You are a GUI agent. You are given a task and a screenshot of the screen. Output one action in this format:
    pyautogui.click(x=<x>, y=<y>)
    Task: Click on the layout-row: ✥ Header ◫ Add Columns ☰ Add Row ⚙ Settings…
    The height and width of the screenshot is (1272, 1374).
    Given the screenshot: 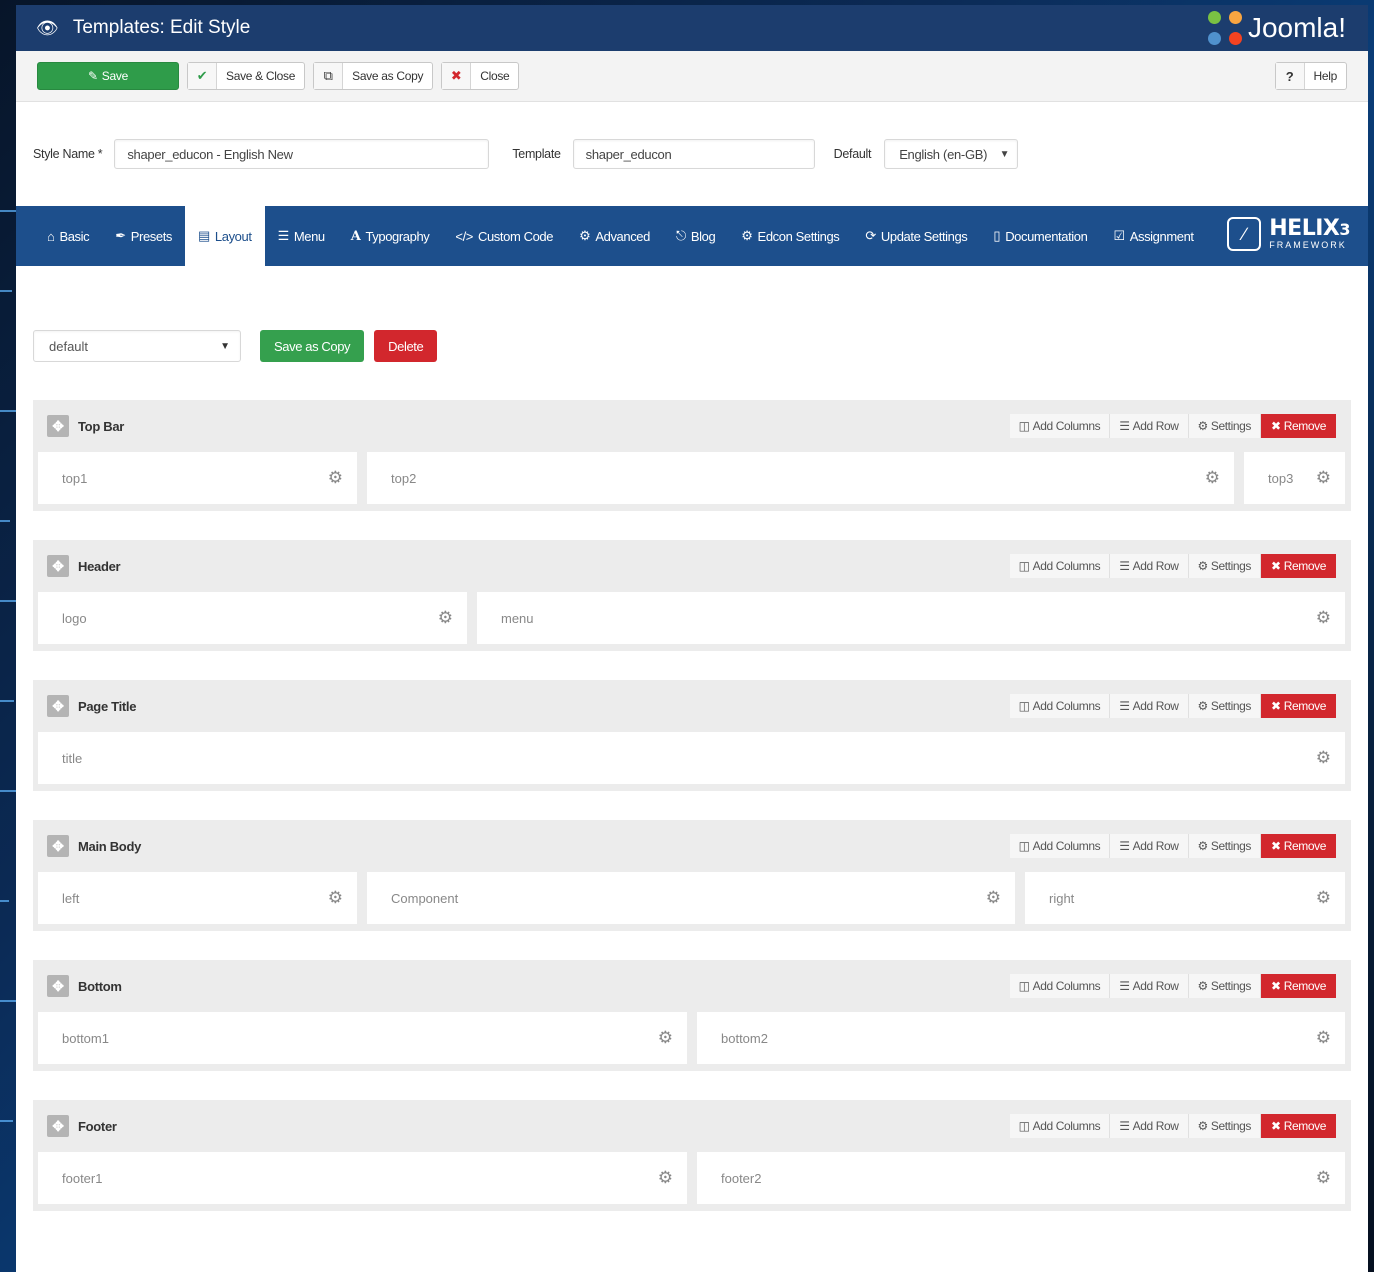 What is the action you would take?
    pyautogui.click(x=692, y=595)
    